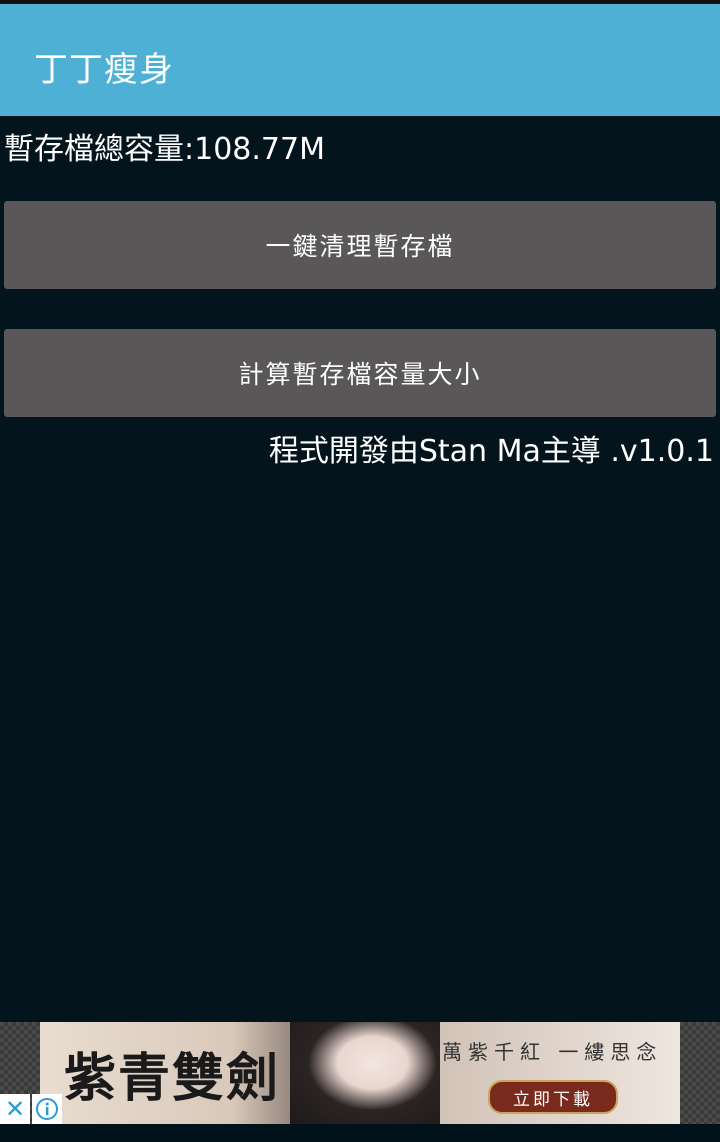  I want to click on app-title: 丁丁瘦身, so click(104, 70).